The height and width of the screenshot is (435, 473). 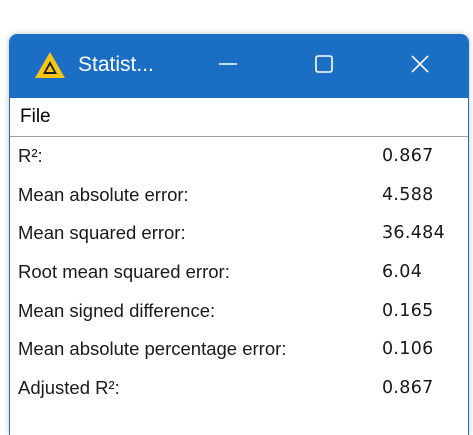 I want to click on minimize-button, so click(x=228, y=66).